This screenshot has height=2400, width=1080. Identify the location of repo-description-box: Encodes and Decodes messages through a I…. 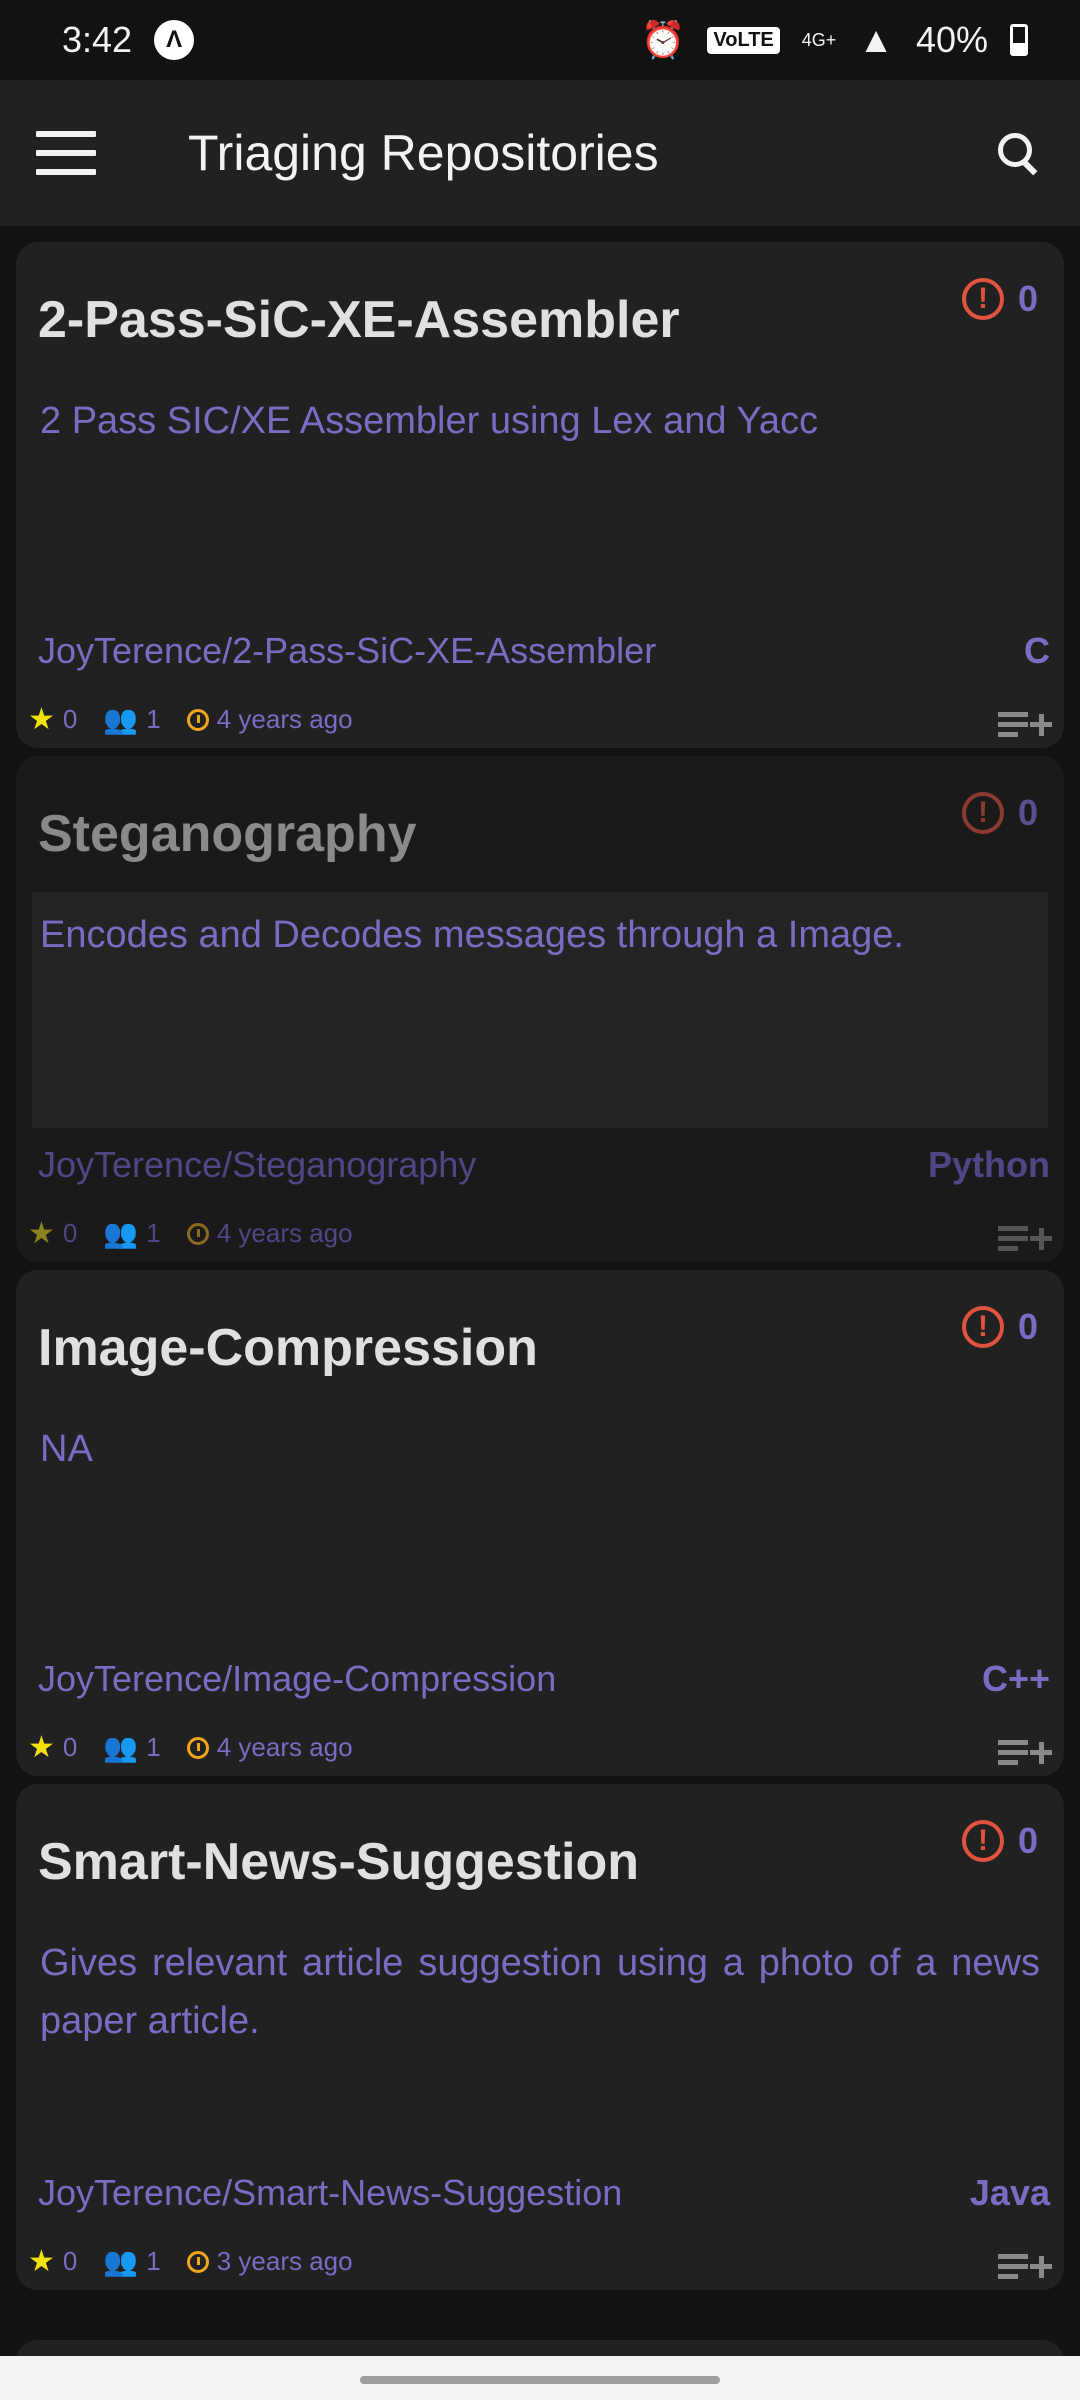
(540, 1010).